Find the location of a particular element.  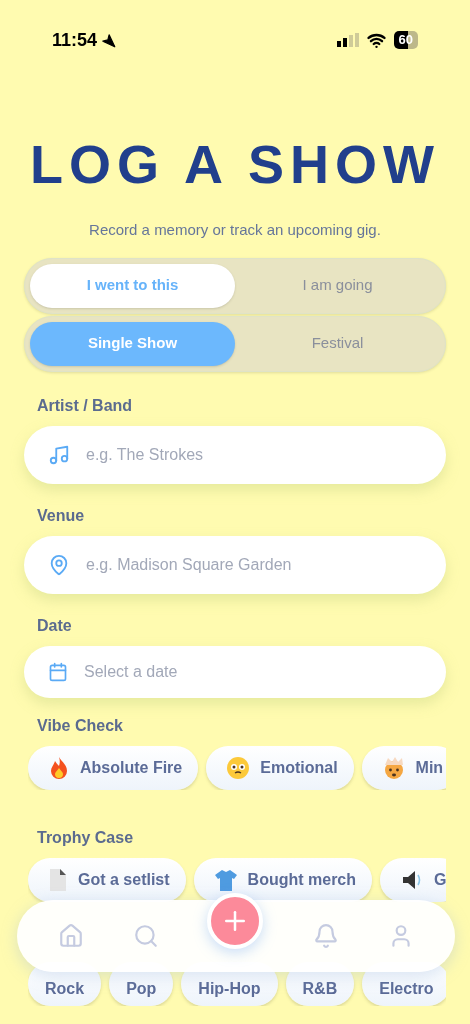

calendar-icon is located at coordinates (58, 671).